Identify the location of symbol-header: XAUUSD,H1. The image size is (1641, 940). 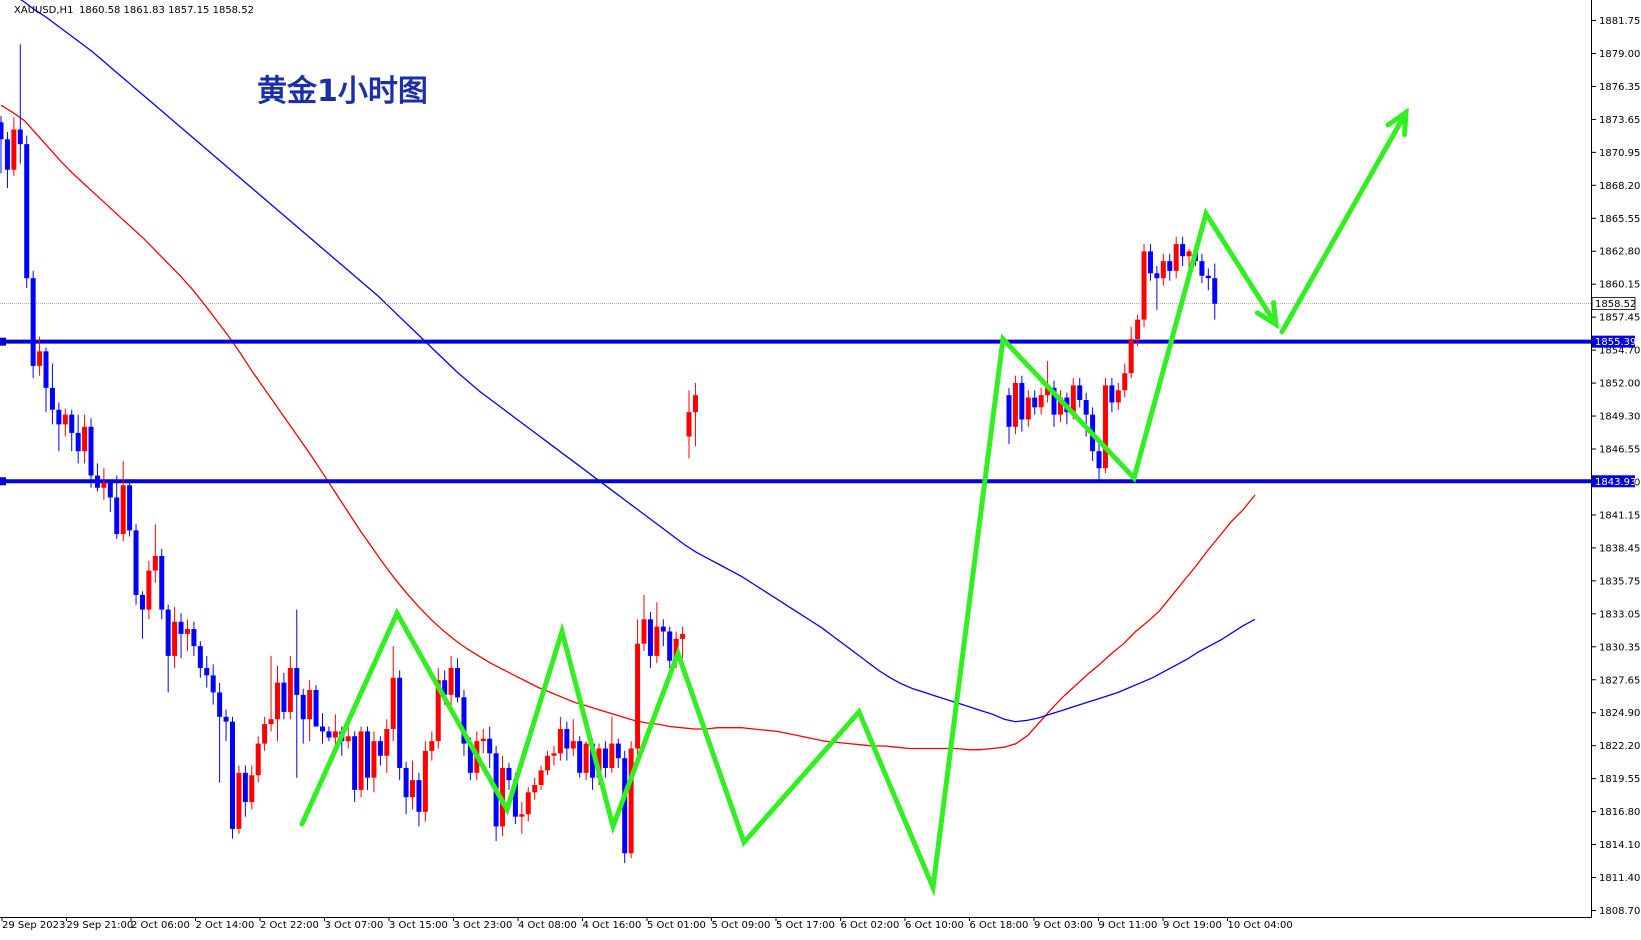
(43, 10).